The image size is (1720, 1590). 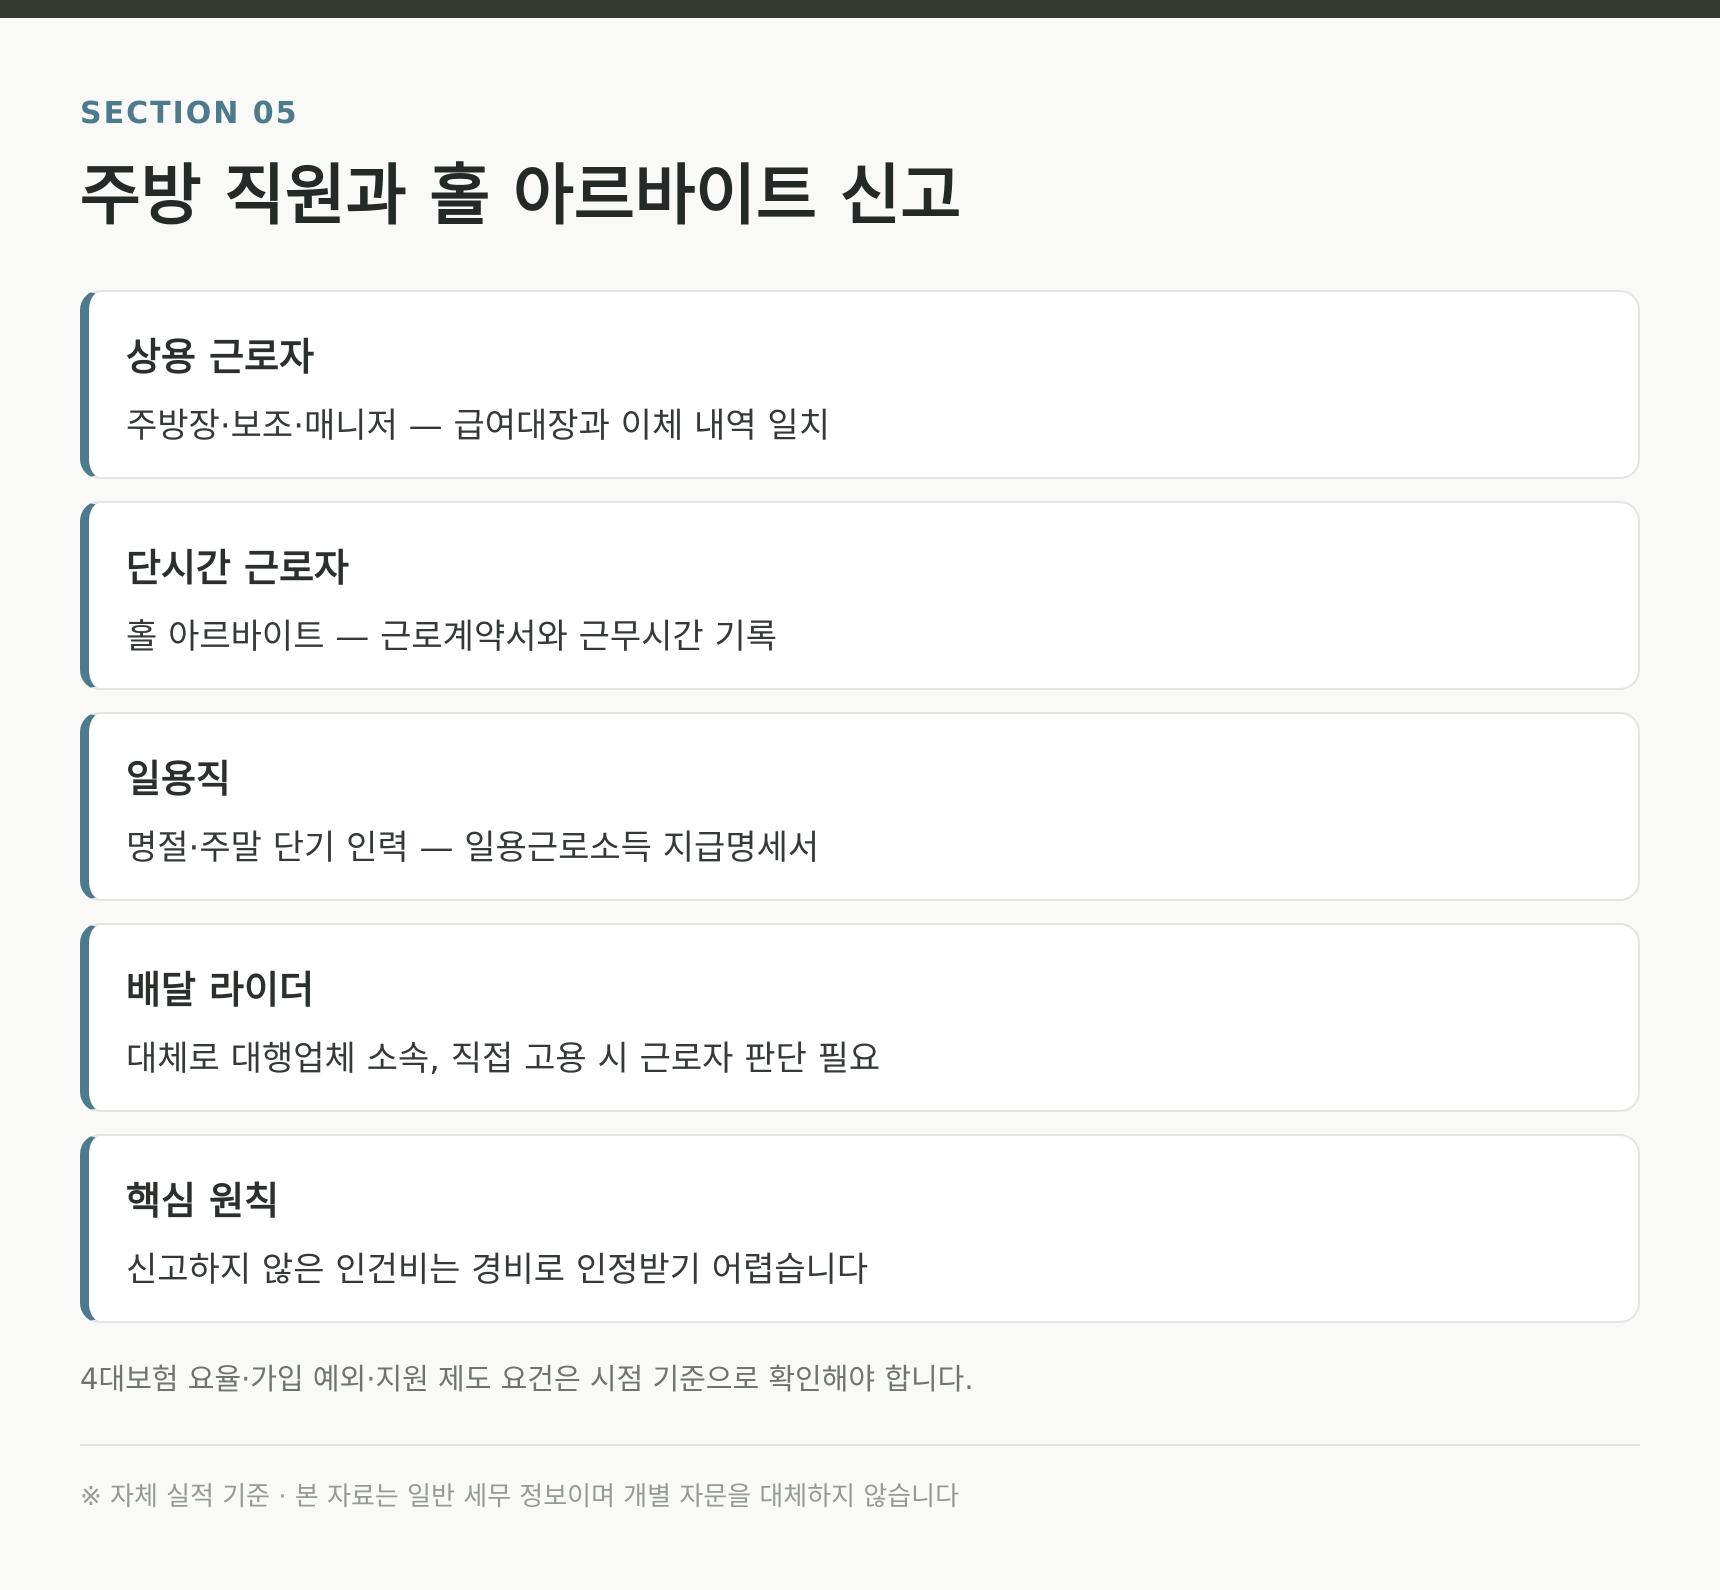 I want to click on card-title: 상용 근로자, so click(x=220, y=357).